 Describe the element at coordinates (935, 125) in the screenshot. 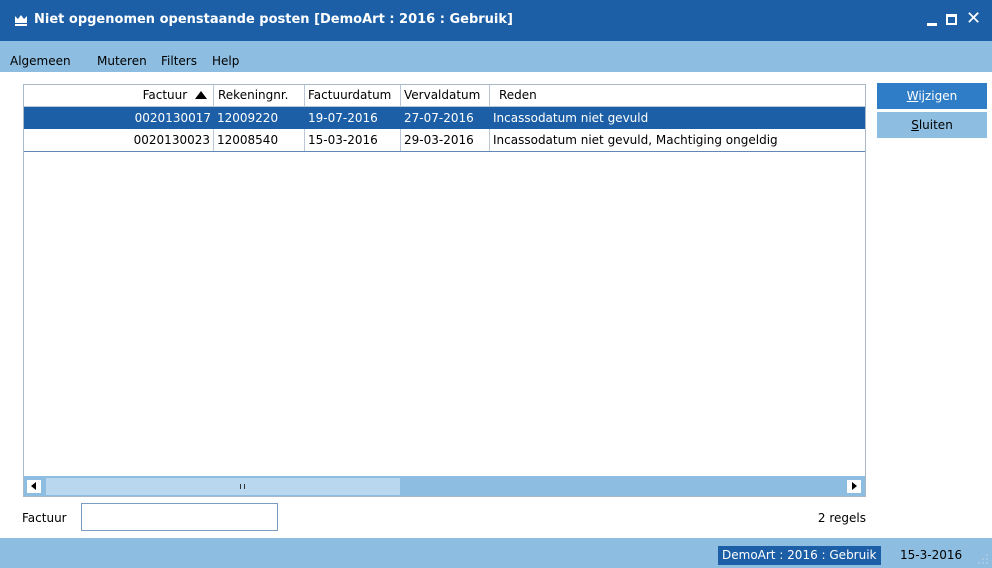

I see `sluiten-label: luiten` at that location.